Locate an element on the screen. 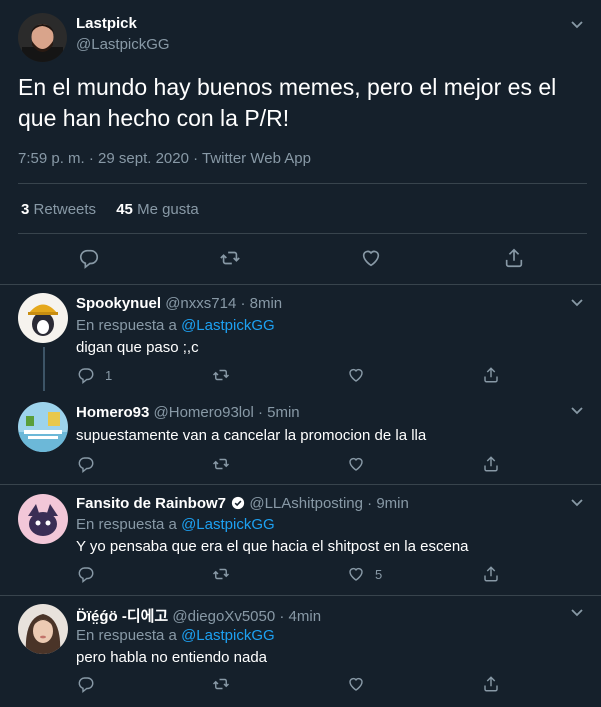  verified-badge-icon is located at coordinates (238, 503).